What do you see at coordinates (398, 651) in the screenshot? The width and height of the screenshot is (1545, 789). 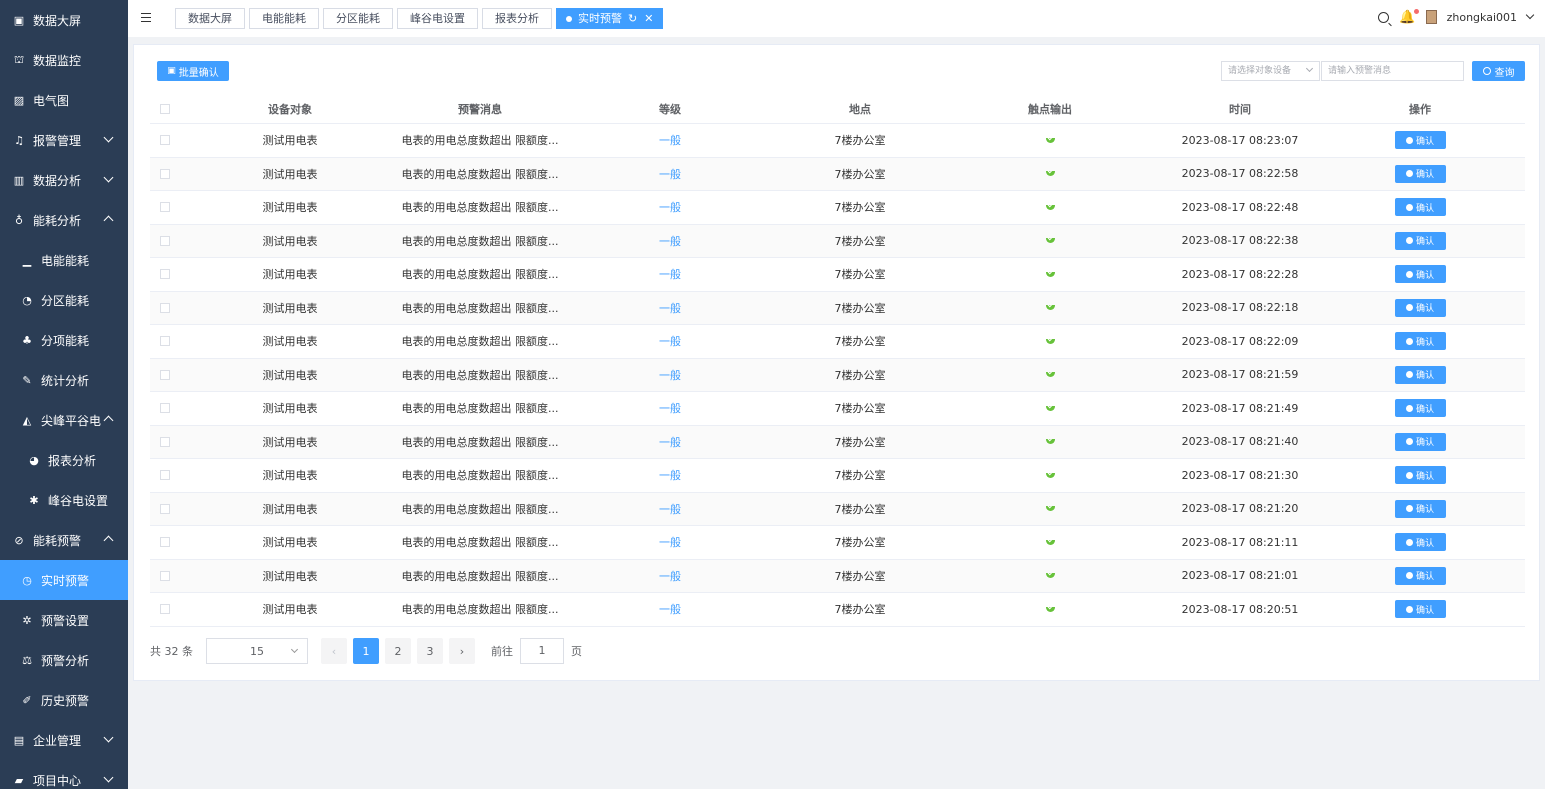 I see `page-button: 2` at bounding box center [398, 651].